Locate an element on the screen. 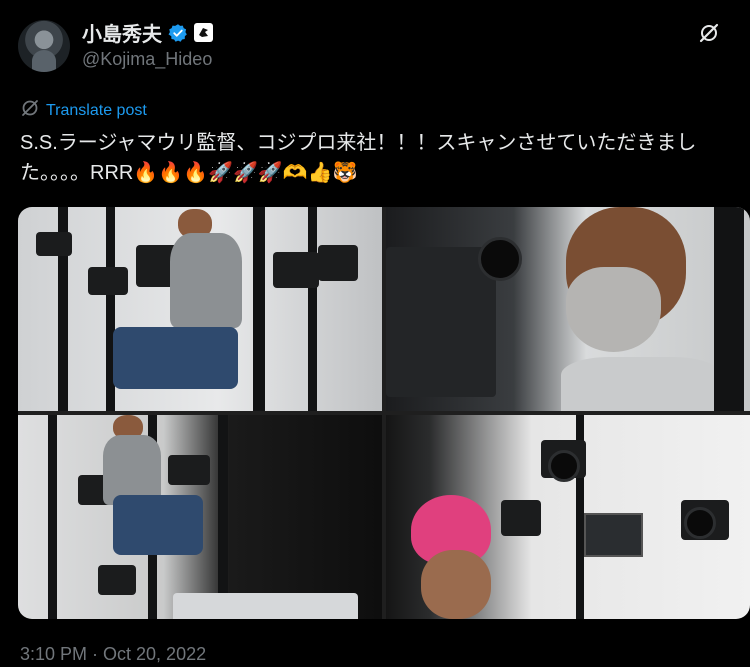 The width and height of the screenshot is (750, 667). display-name: 小島秀夫 is located at coordinates (122, 32).